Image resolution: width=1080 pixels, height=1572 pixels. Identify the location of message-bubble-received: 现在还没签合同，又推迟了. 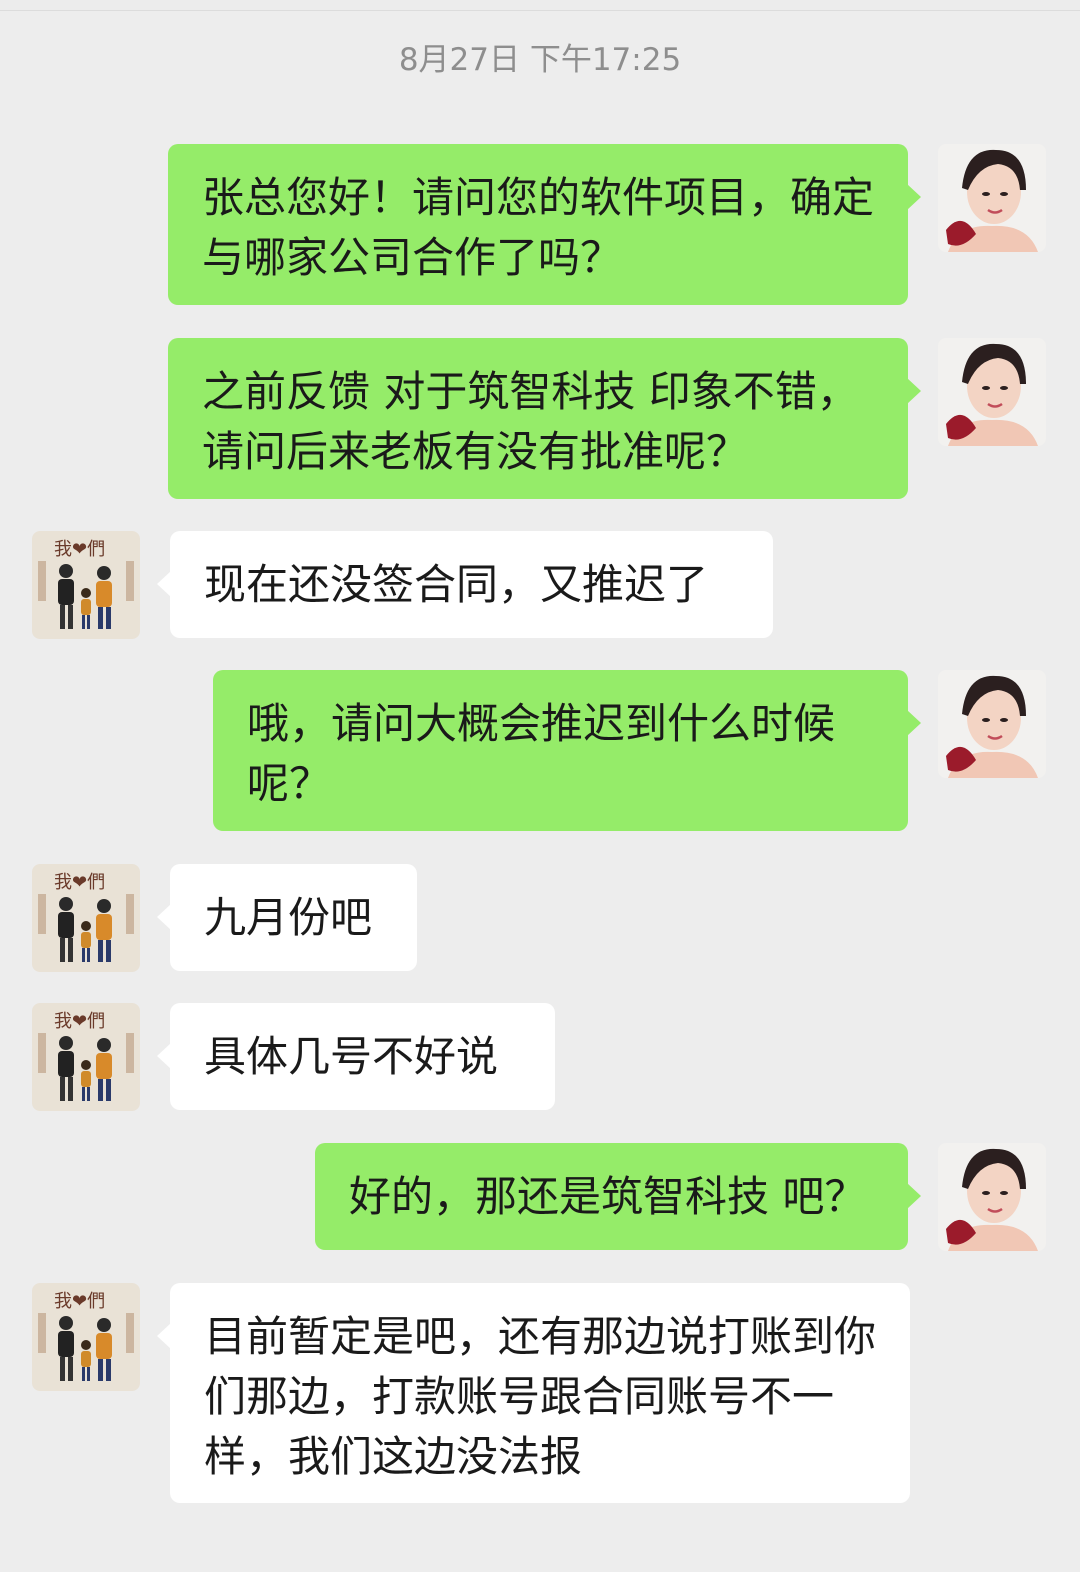
(465, 584).